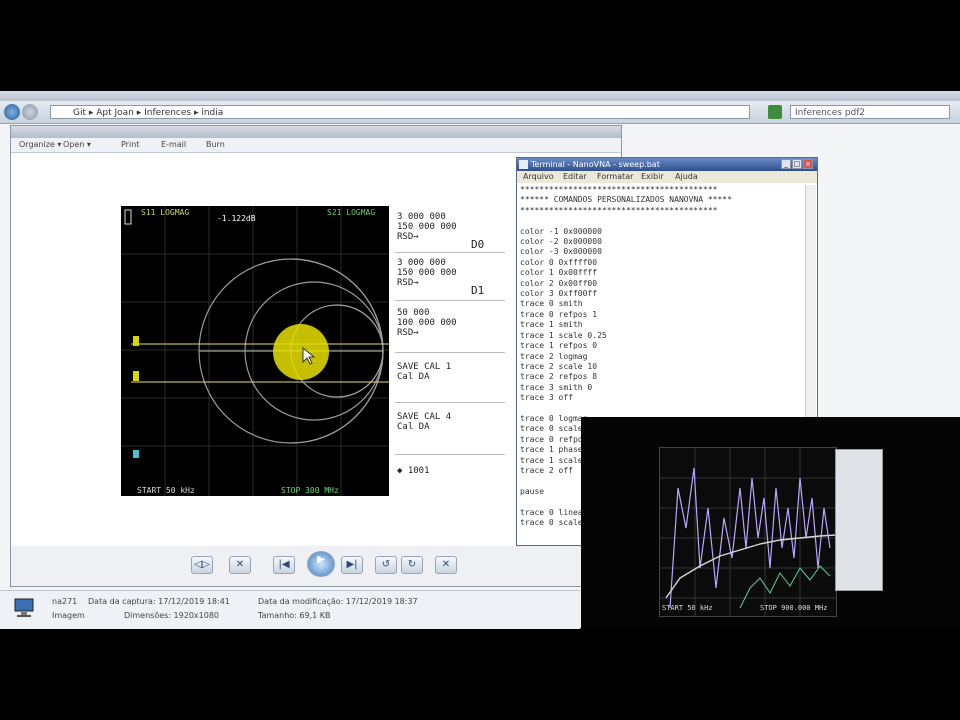 This screenshot has width=960, height=720. Describe the element at coordinates (652, 176) in the screenshot. I see `menu-view: Exibir` at that location.